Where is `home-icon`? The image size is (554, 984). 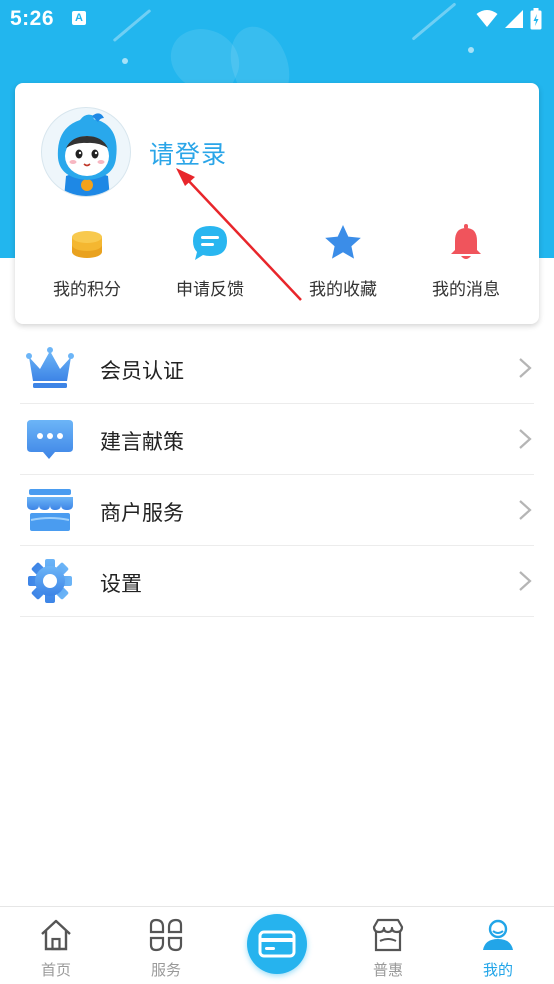 home-icon is located at coordinates (56, 935).